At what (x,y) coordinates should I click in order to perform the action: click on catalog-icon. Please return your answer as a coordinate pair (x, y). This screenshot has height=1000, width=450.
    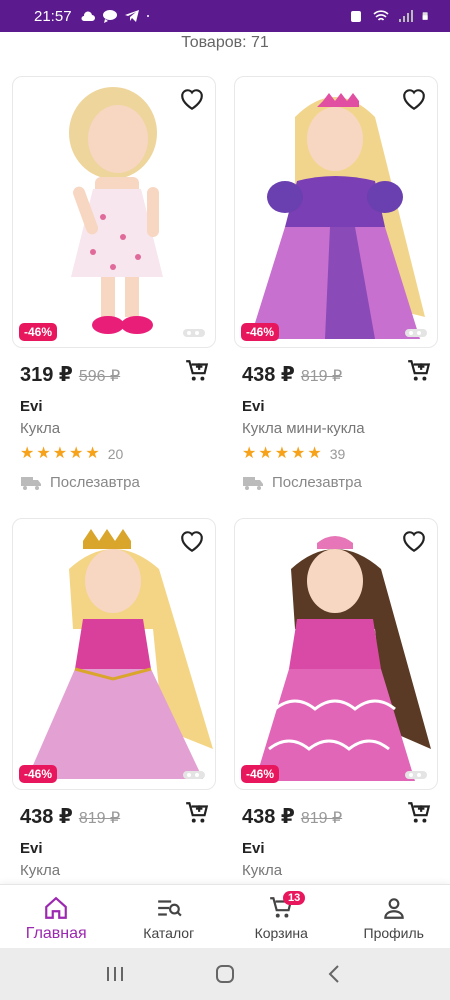
    Looking at the image, I should click on (169, 908).